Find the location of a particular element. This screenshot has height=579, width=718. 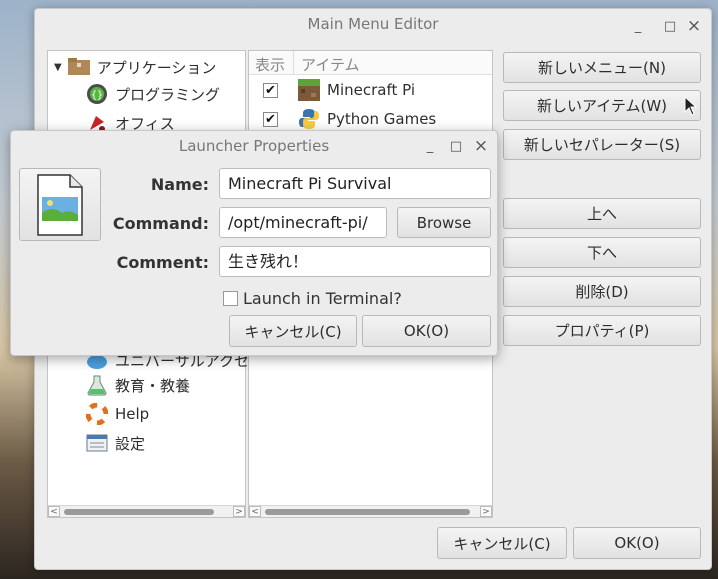

tree-item-label: Help is located at coordinates (132, 414).